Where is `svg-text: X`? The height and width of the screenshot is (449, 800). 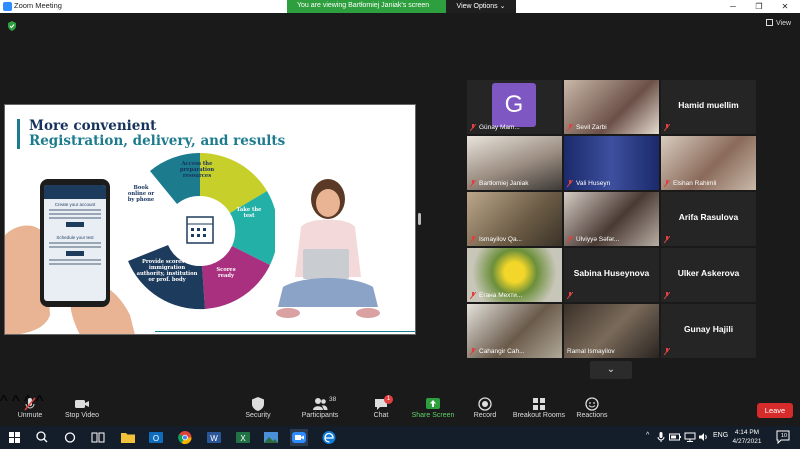
svg-text: X is located at coordinates (243, 438).